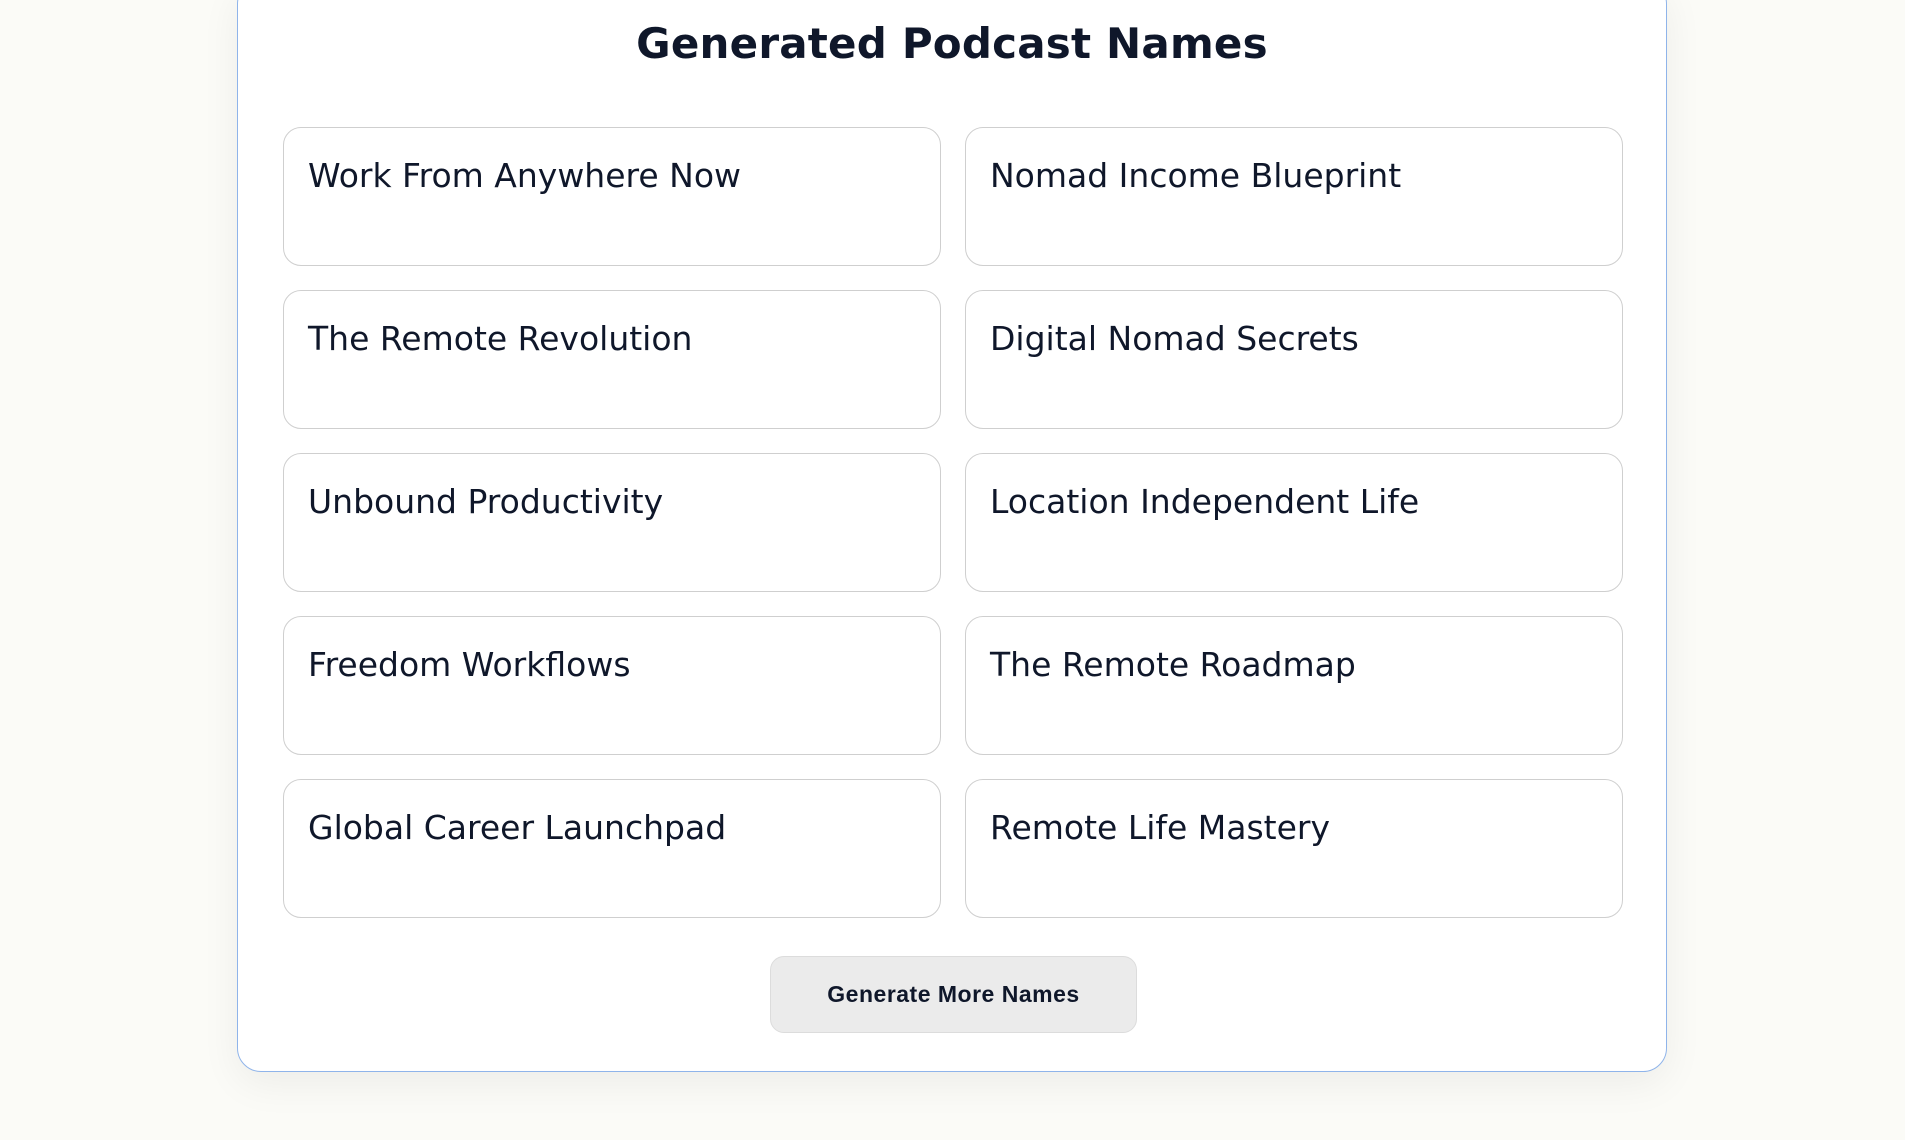 The height and width of the screenshot is (1140, 1905). Describe the element at coordinates (1173, 664) in the screenshot. I see `name-text: The Remote Roadmap` at that location.